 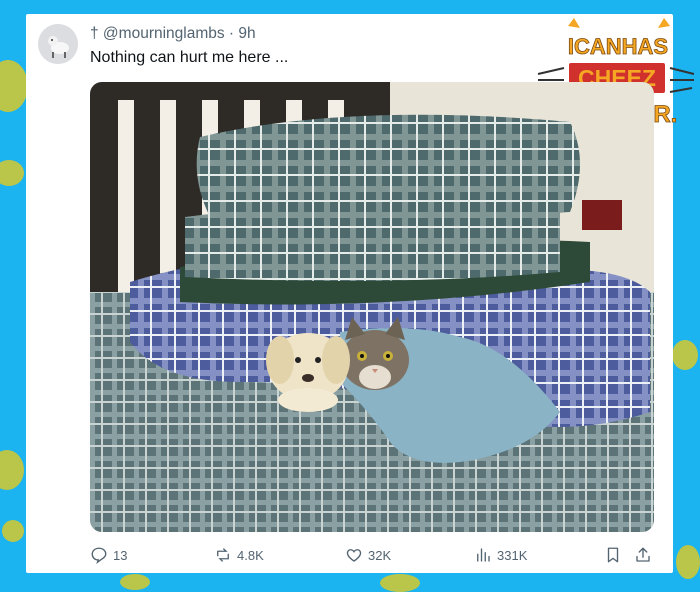 I want to click on reply-count: 13, so click(x=120, y=555).